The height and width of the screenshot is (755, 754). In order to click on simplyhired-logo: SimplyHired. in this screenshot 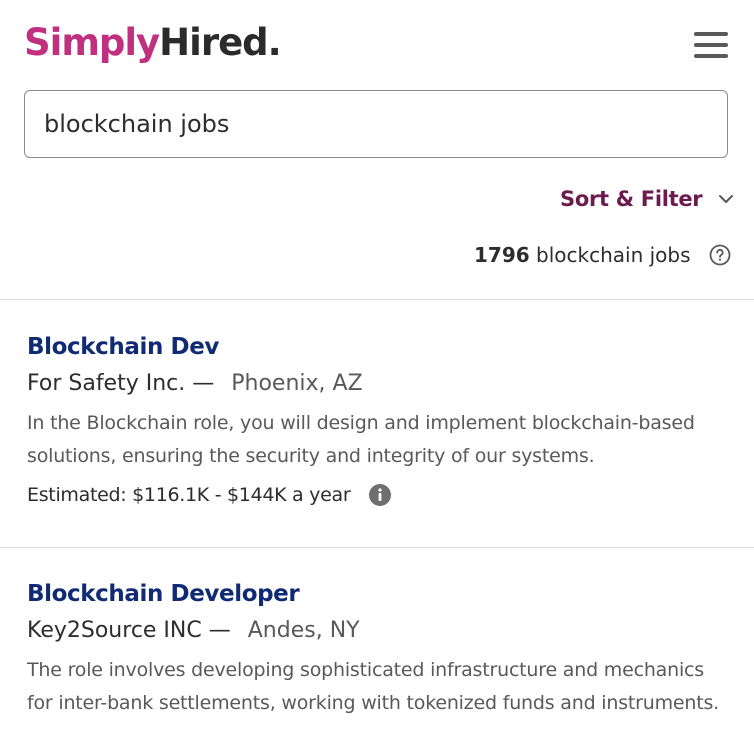, I will do `click(153, 43)`.